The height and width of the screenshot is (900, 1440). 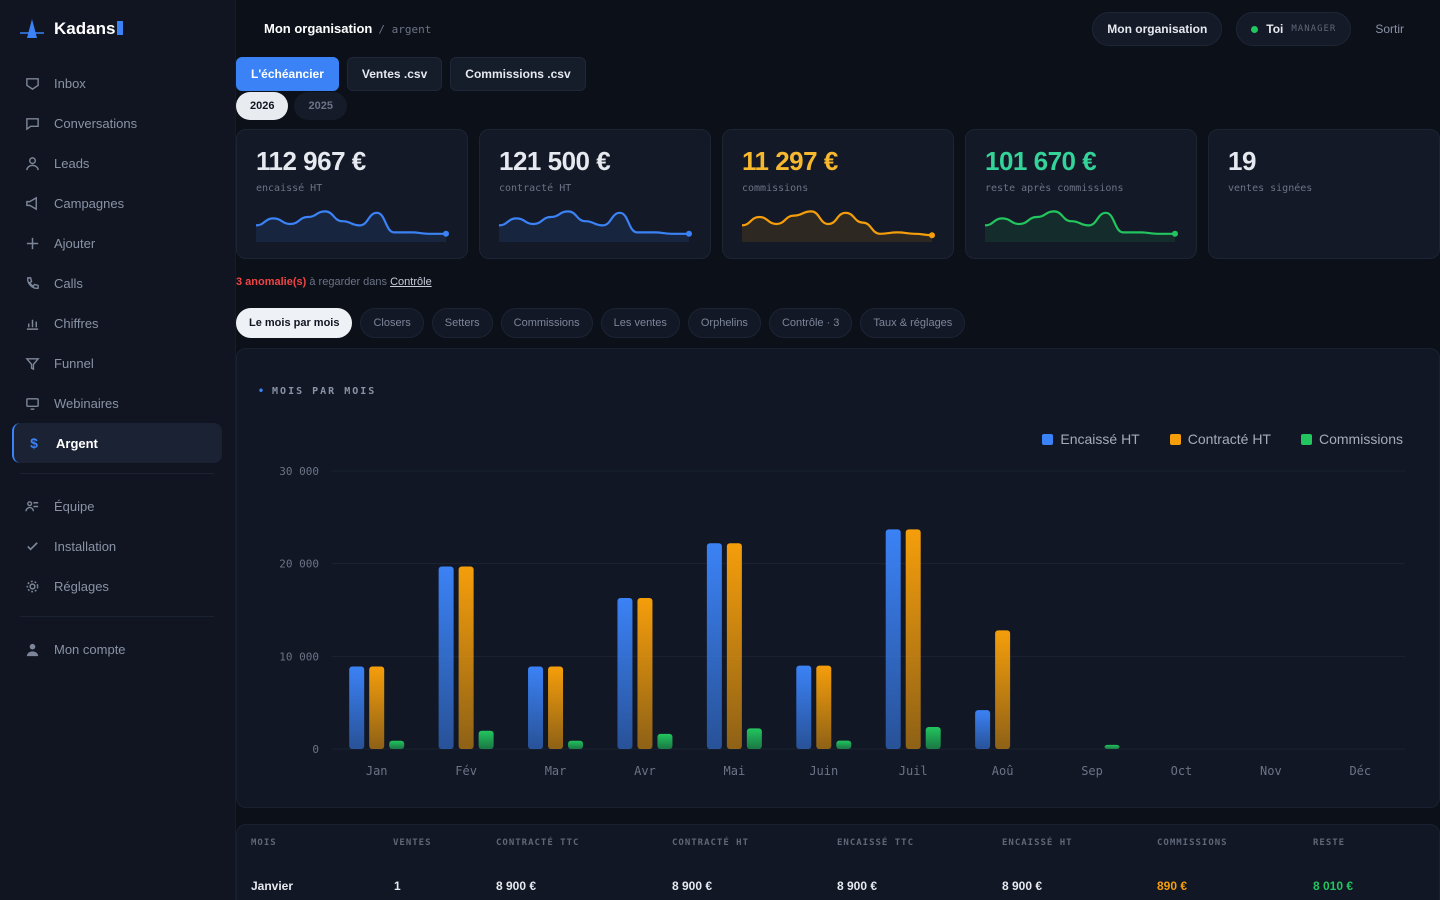 I want to click on table-header: MOIS, so click(x=264, y=843).